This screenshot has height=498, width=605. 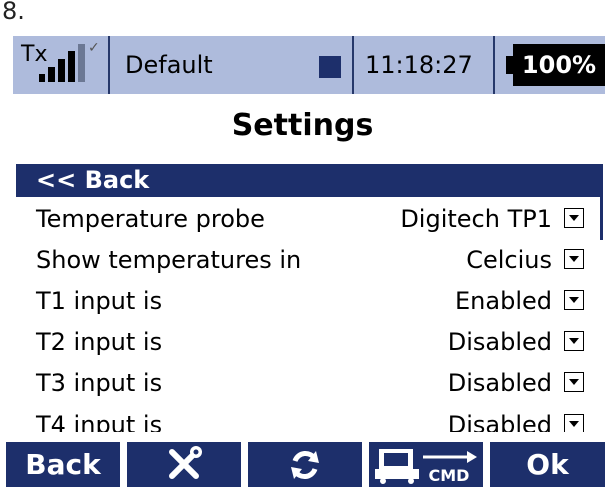 What do you see at coordinates (509, 260) in the screenshot?
I see `setting-value: Celcius` at bounding box center [509, 260].